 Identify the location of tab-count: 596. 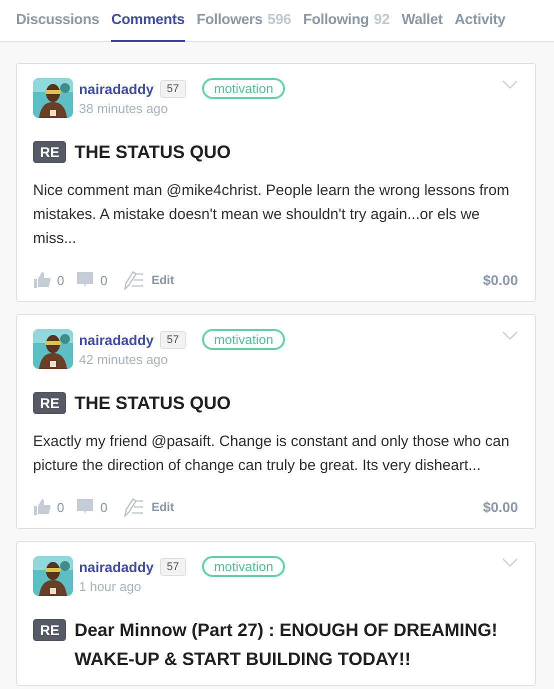
(279, 20).